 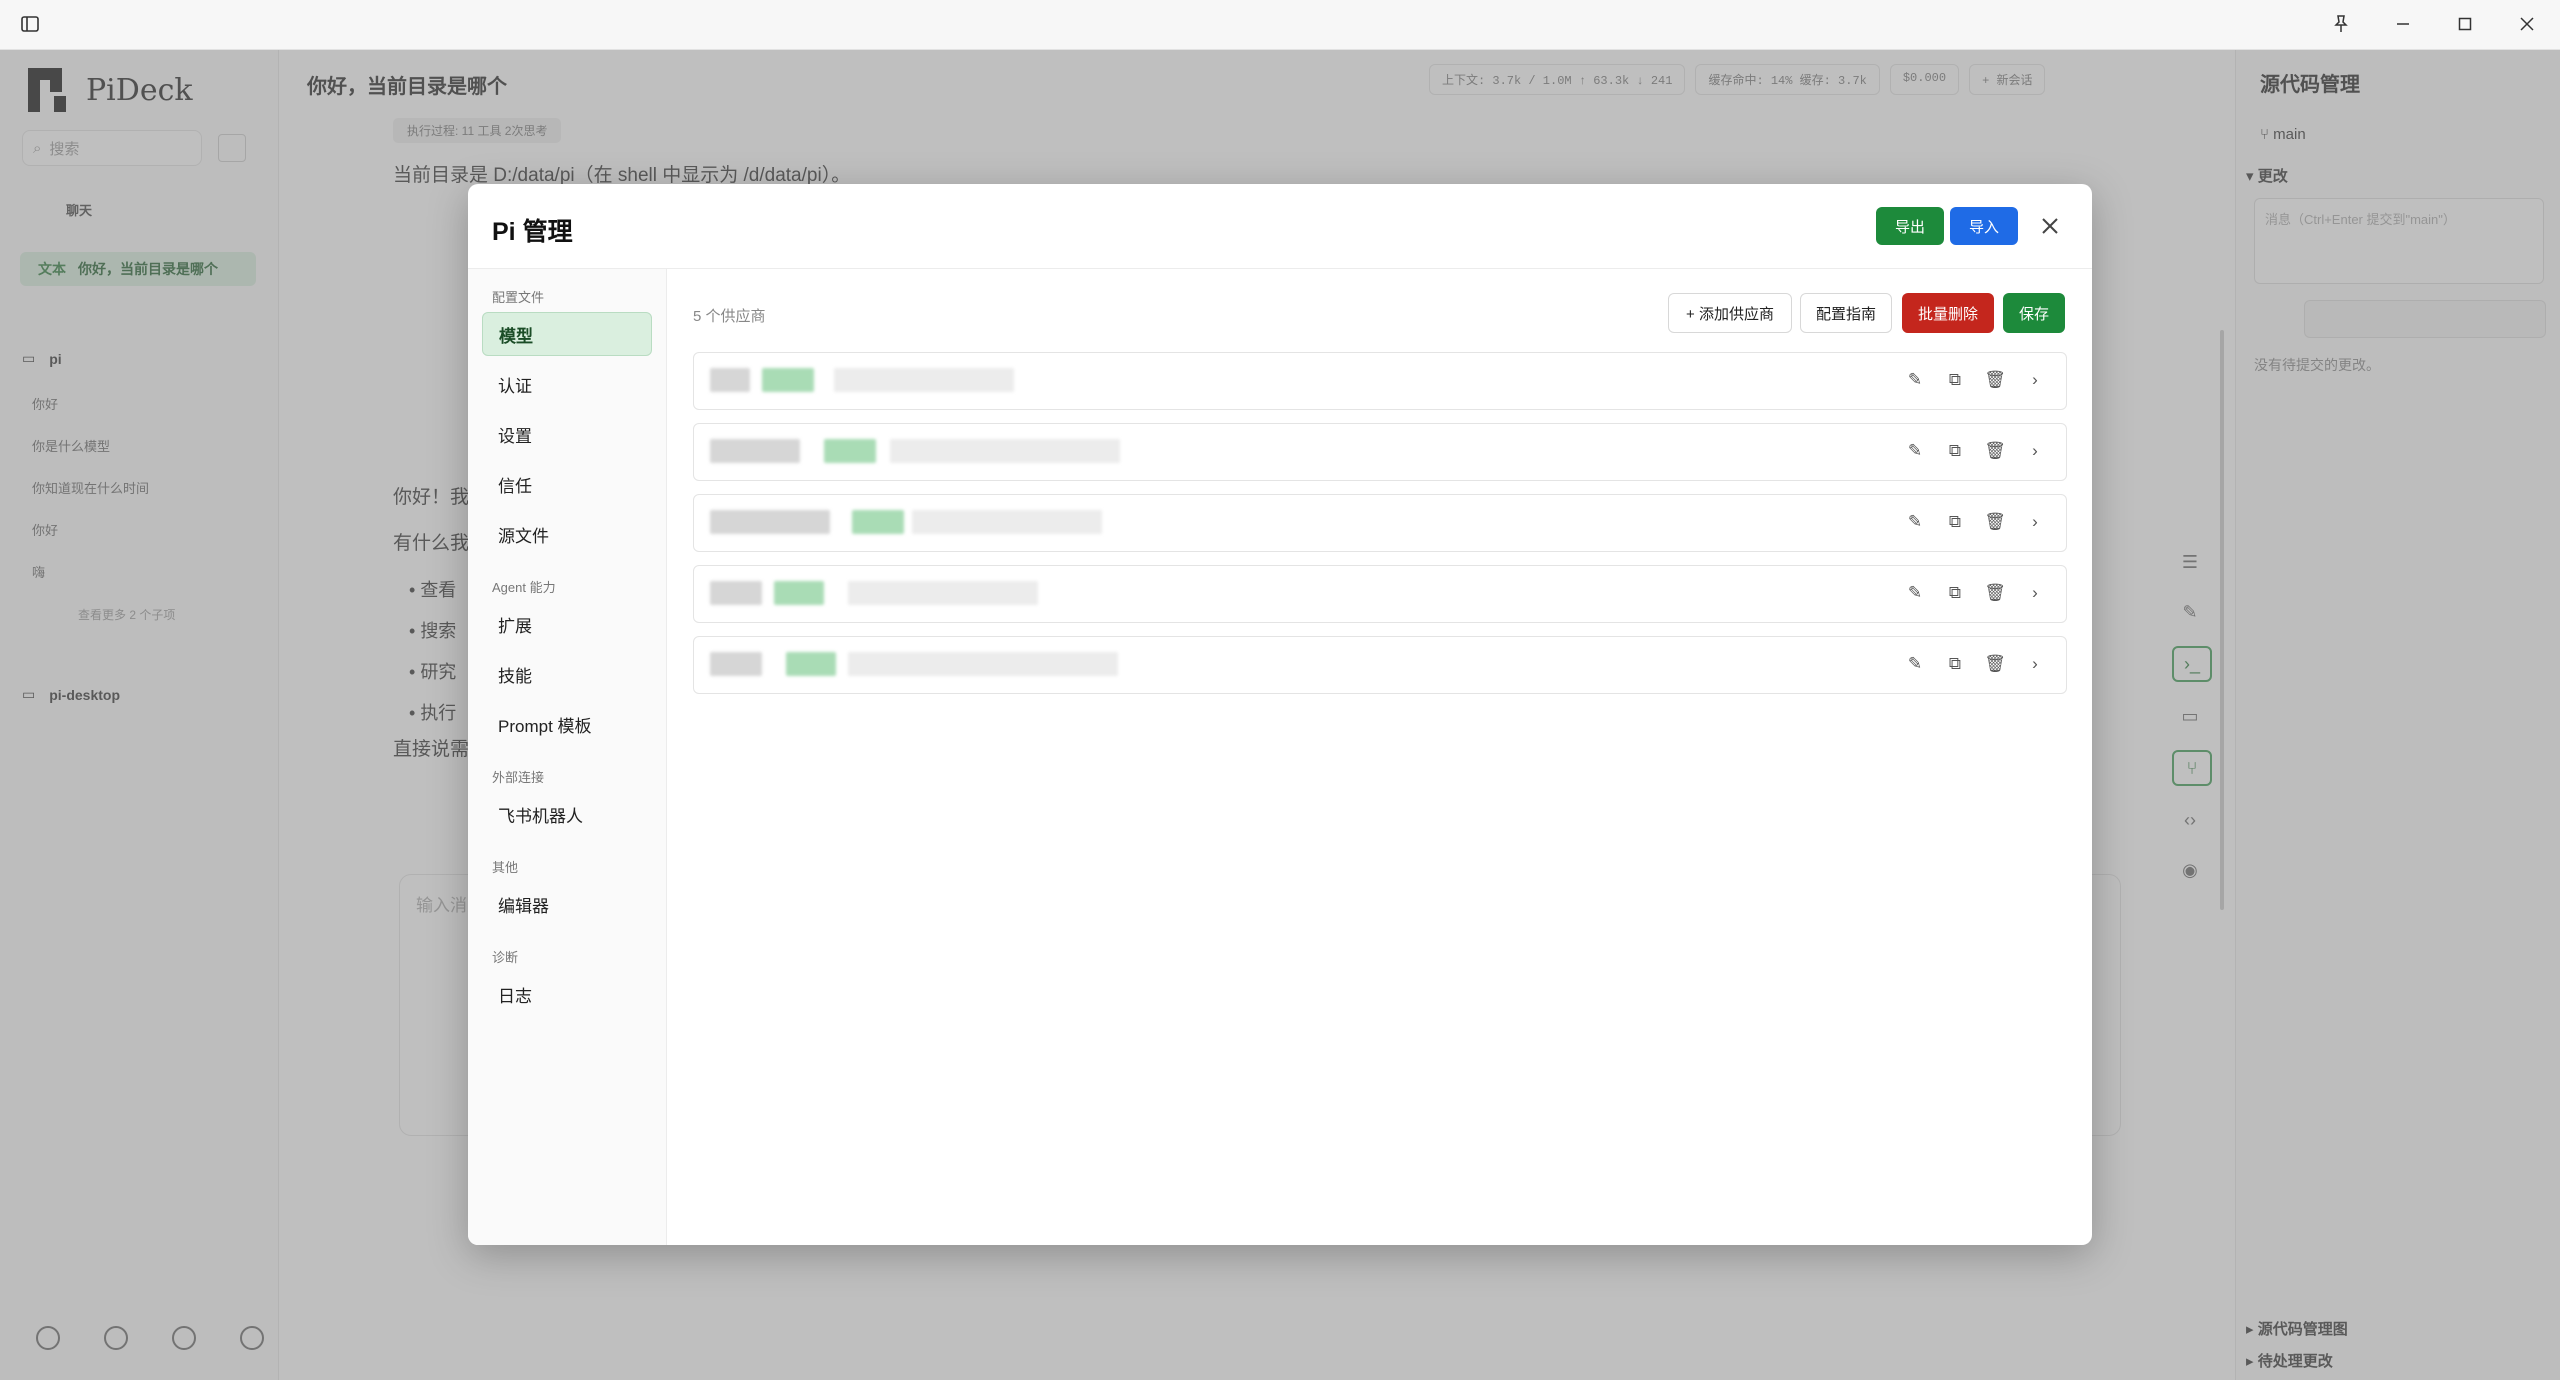 What do you see at coordinates (567, 814) in the screenshot?
I see `nav-item-feishu-bot: 飞书机器人` at bounding box center [567, 814].